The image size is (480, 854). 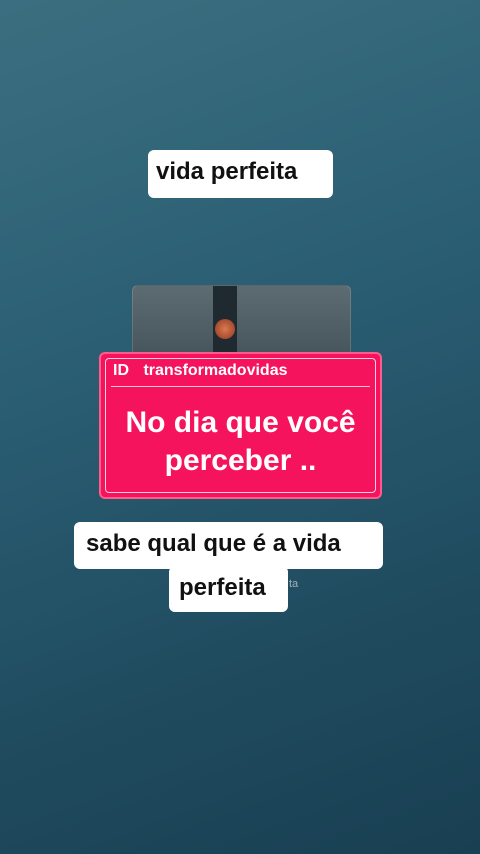 I want to click on card-message: No dia que você perceber .., so click(x=240, y=442).